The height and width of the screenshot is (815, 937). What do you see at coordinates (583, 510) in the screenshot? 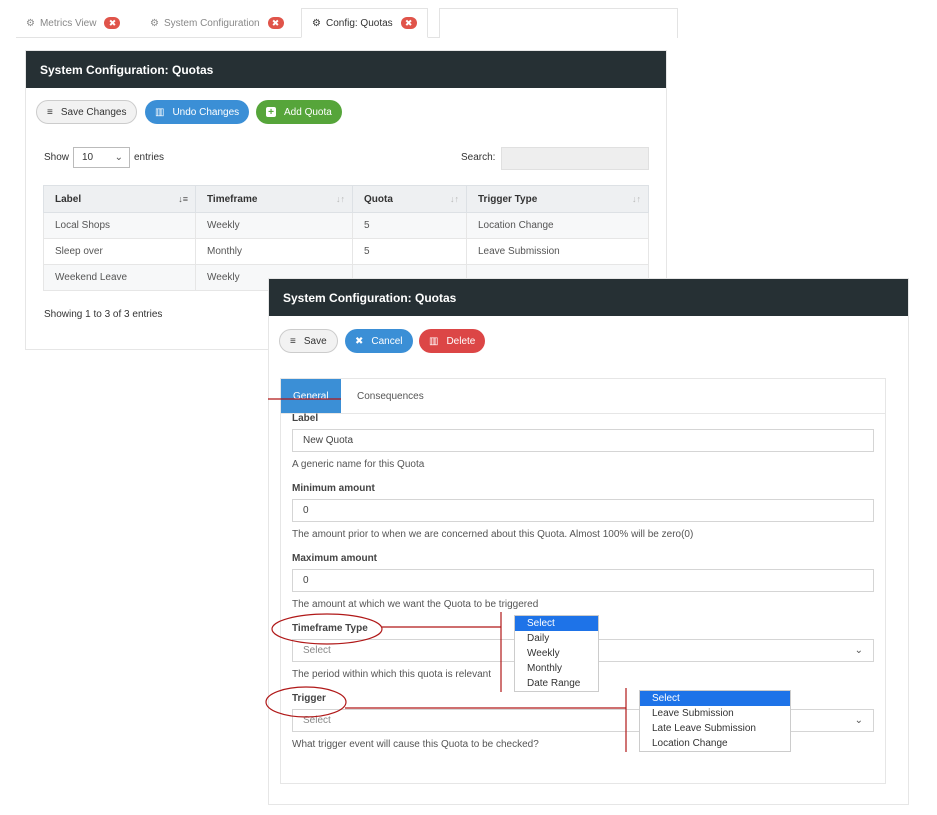
I see `minimum-amount-input: 0` at bounding box center [583, 510].